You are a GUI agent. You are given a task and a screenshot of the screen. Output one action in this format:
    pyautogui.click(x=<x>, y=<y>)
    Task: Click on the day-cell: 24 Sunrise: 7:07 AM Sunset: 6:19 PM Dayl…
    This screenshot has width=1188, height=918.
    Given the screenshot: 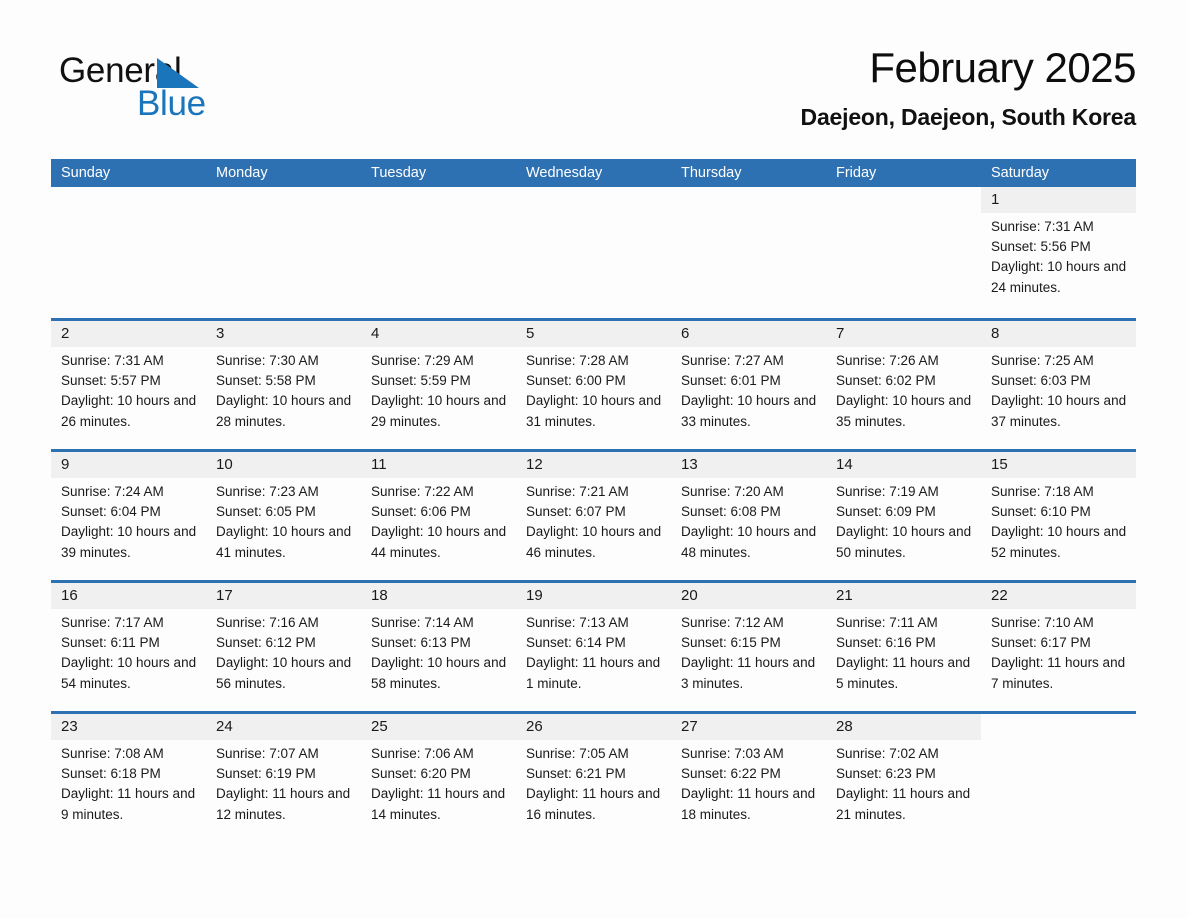 What is the action you would take?
    pyautogui.click(x=283, y=778)
    